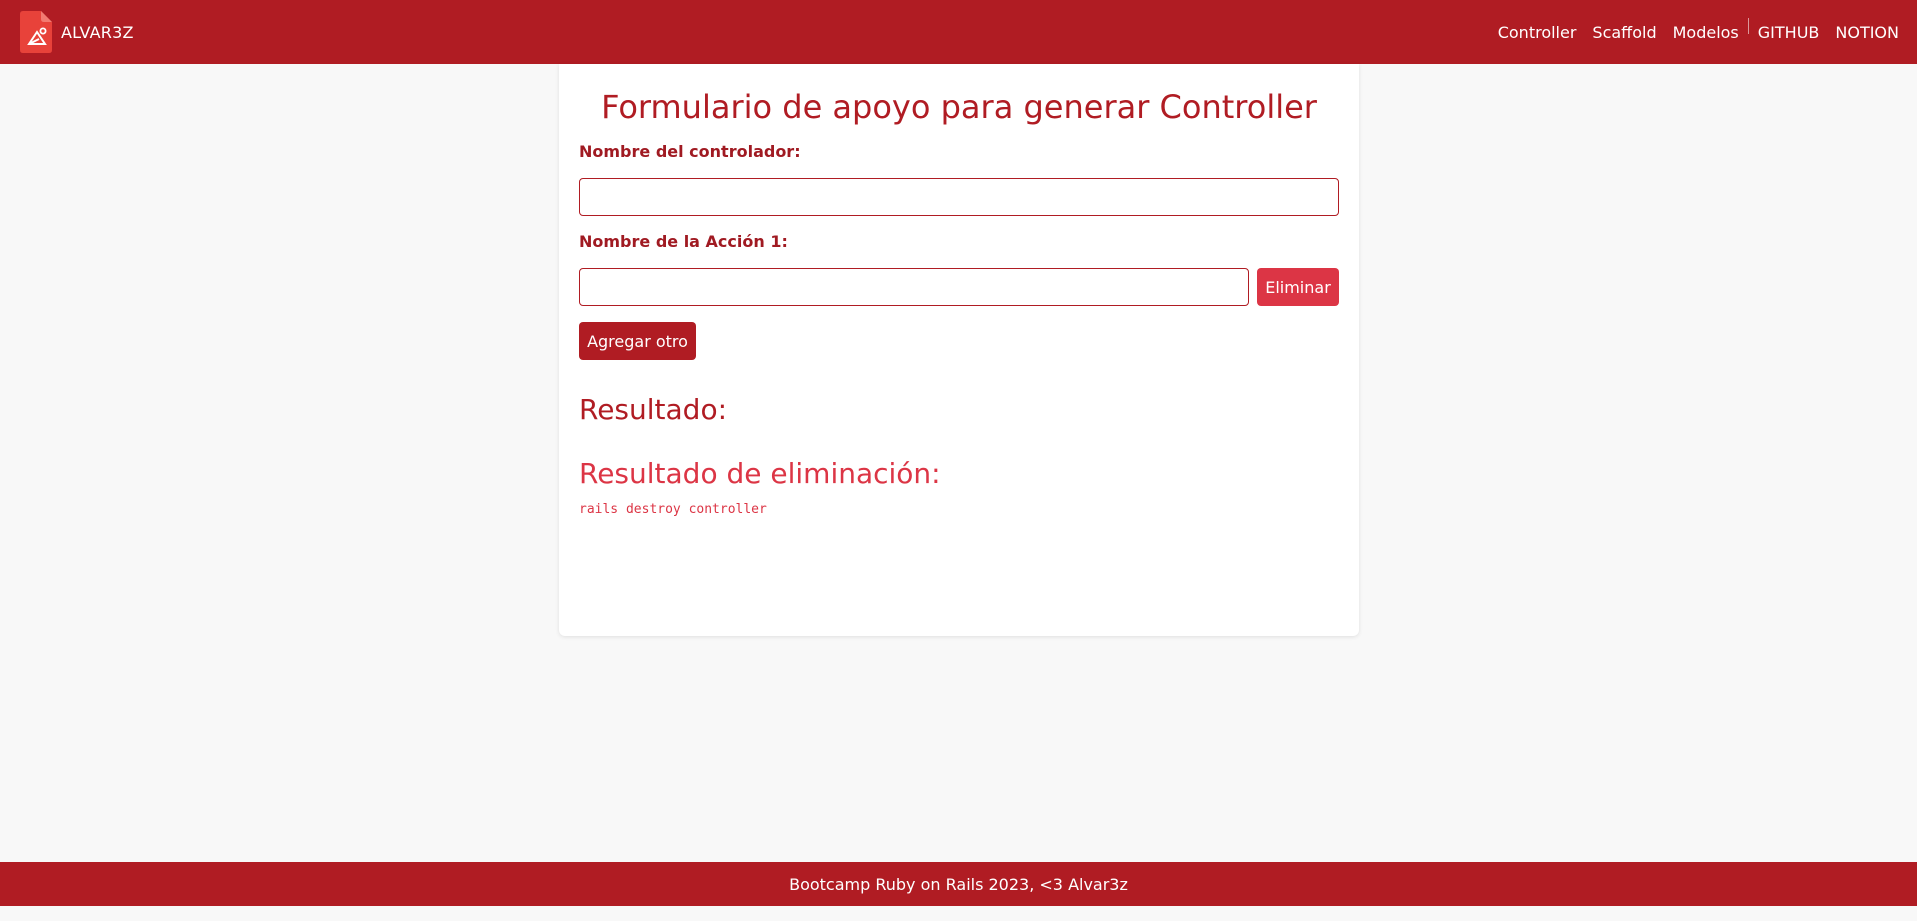 This screenshot has width=1917, height=921. Describe the element at coordinates (653, 409) in the screenshot. I see `result-heading: Resultado:` at that location.